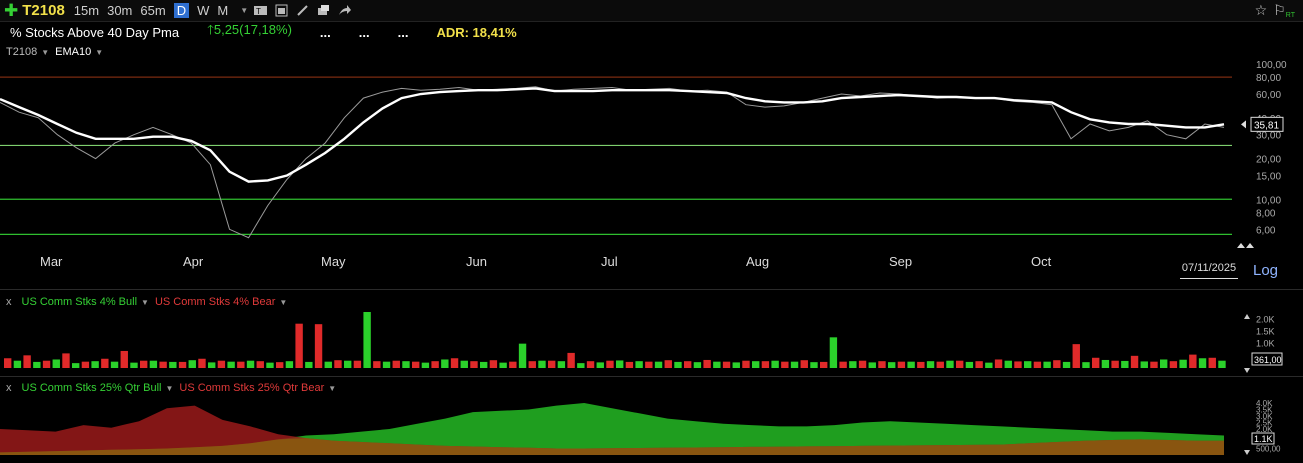  I want to click on change-text: 5,25(17,18%), so click(252, 29).